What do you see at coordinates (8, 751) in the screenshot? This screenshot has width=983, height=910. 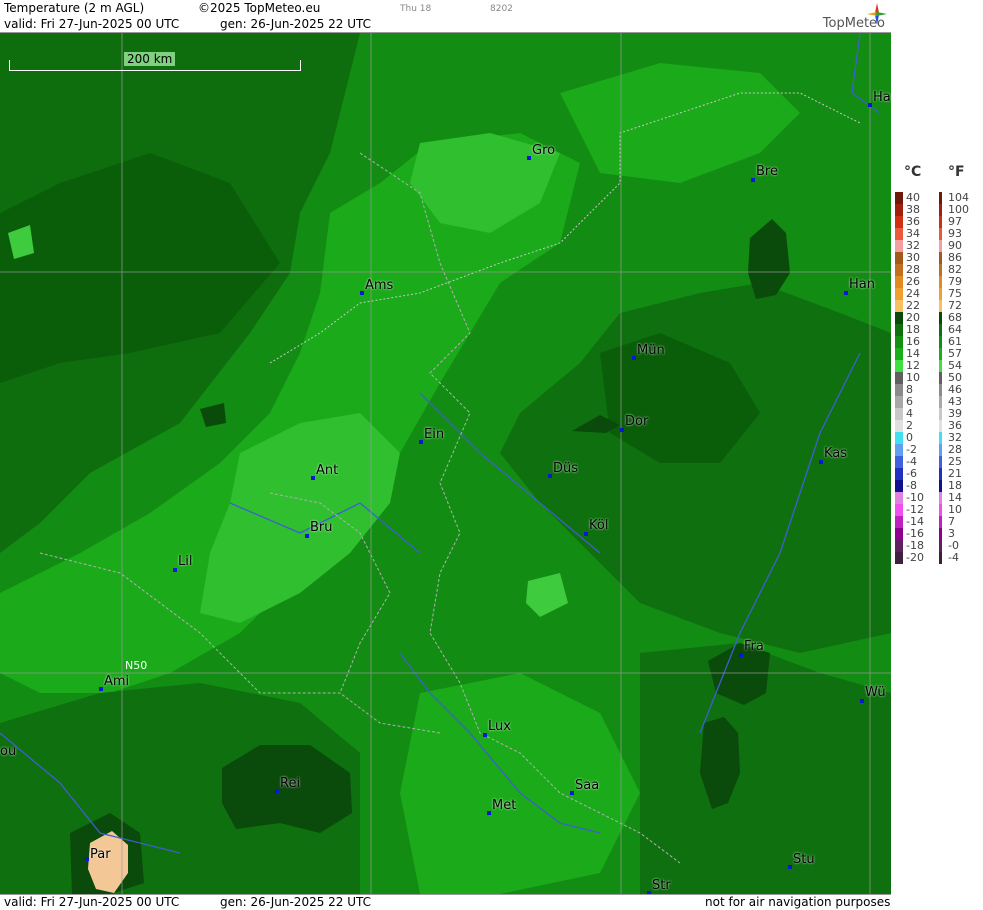 I see `city-label: ou` at bounding box center [8, 751].